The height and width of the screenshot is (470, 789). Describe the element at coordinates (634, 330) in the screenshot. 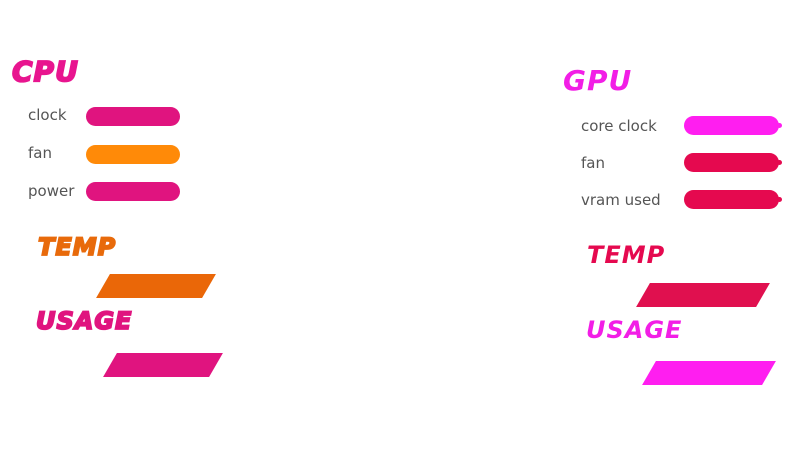

I see `gpu-usage-title: USAGE` at that location.